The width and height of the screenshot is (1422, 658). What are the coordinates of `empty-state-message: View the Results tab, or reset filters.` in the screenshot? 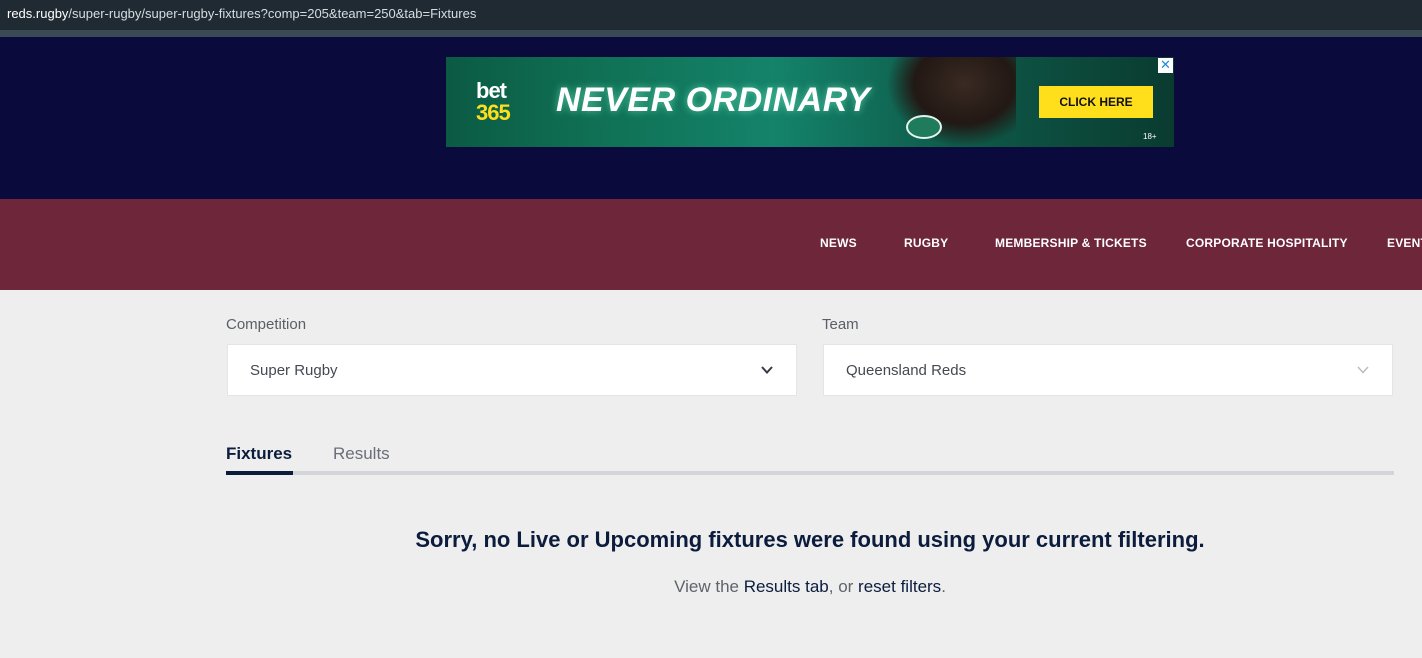 It's located at (711, 587).